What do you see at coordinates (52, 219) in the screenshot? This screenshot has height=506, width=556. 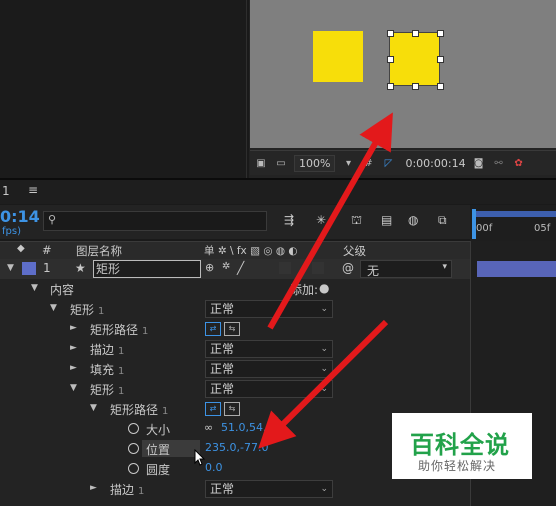 I see `search-icon: ⚲` at bounding box center [52, 219].